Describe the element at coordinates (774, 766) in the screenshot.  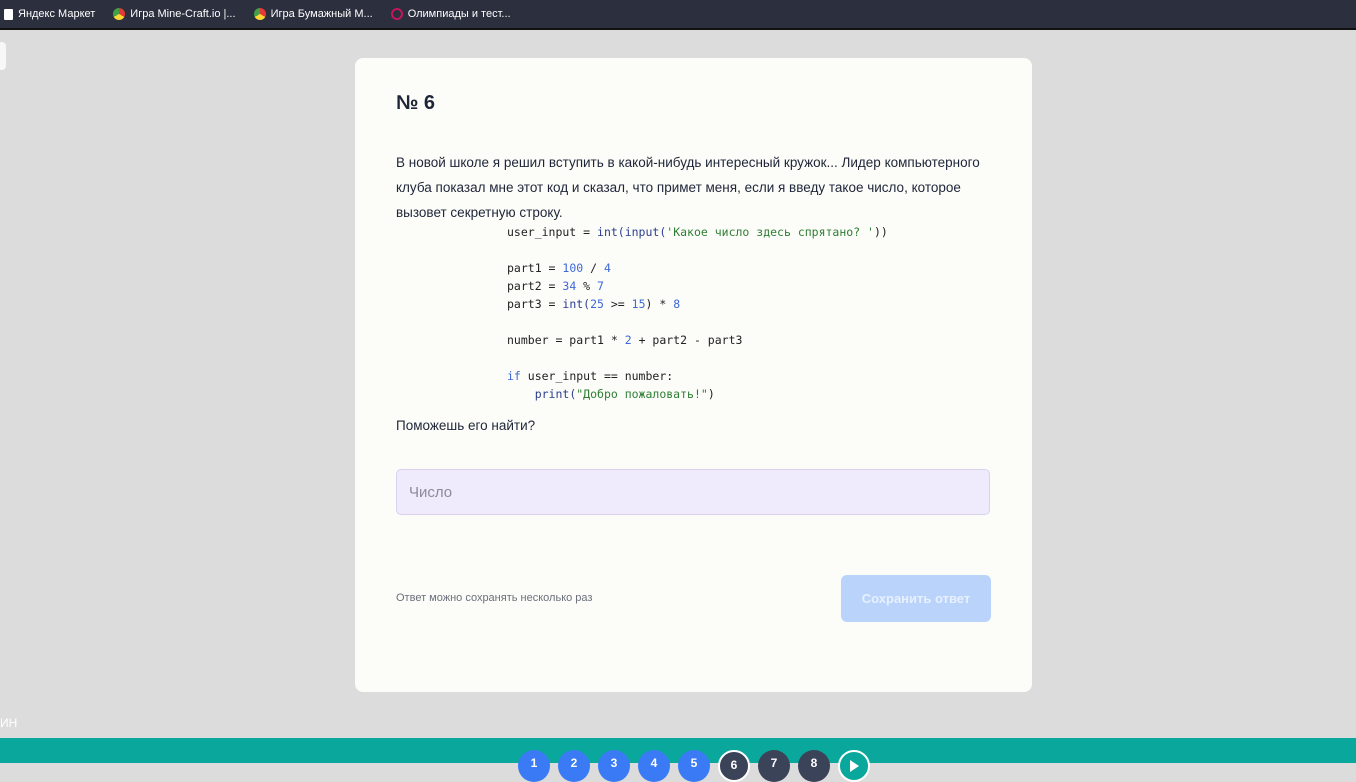
I see `question-nav-item: 7` at that location.